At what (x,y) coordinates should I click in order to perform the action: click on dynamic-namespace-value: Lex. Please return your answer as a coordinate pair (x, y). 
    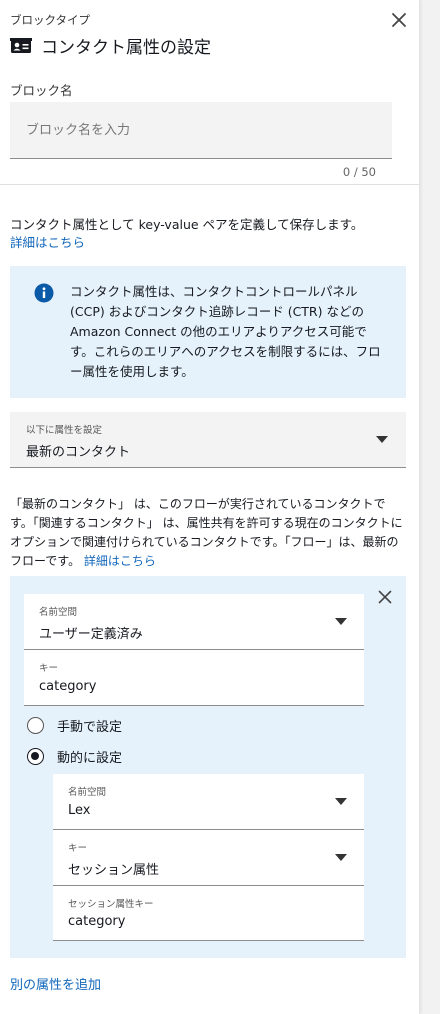
    Looking at the image, I should click on (79, 810).